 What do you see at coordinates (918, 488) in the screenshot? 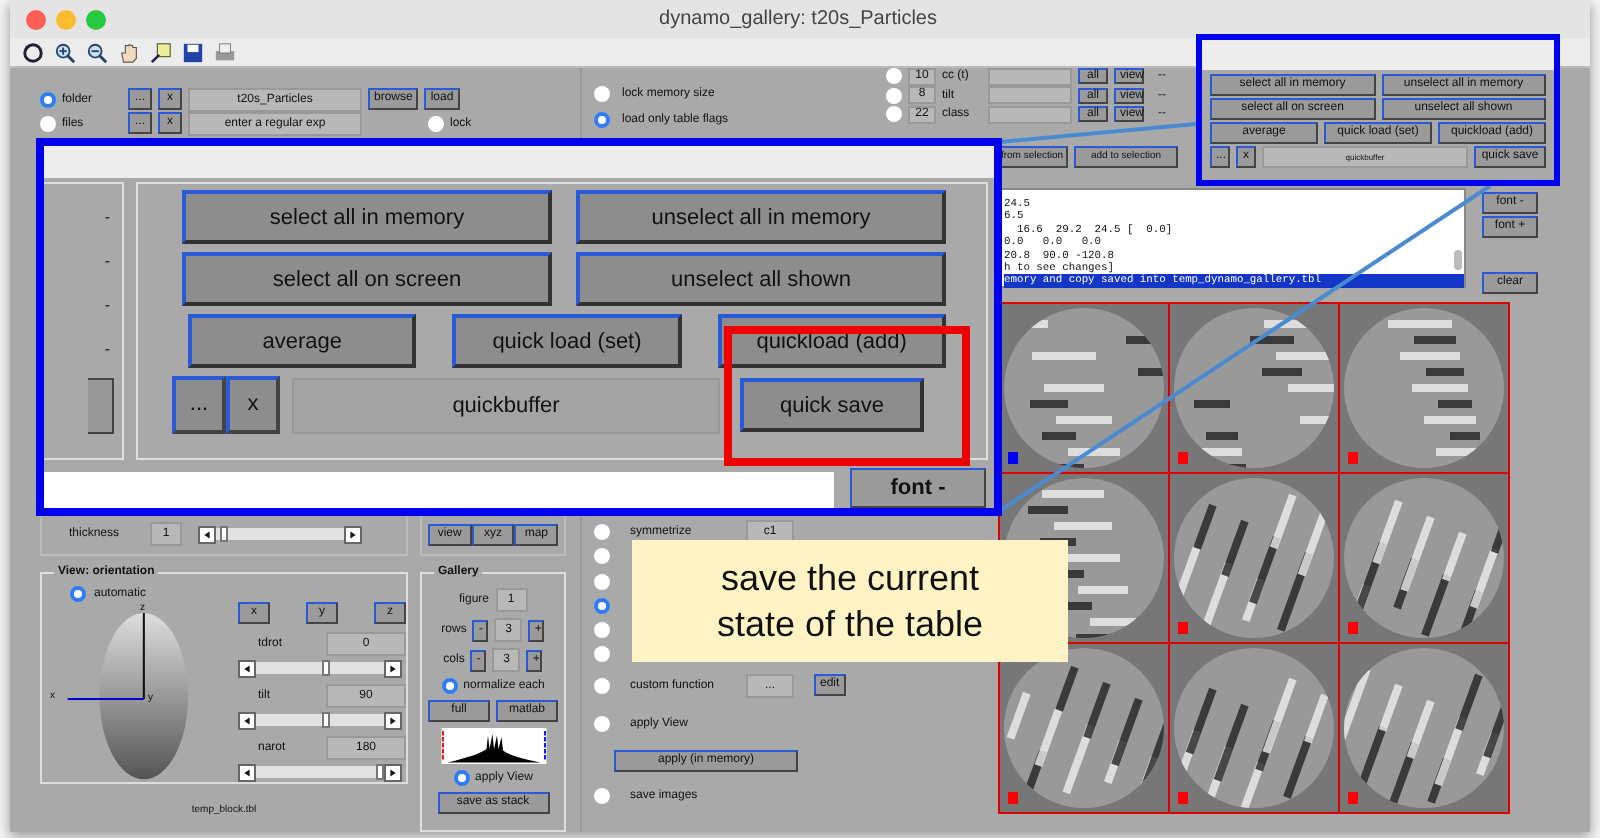
I see `font-button: font -` at bounding box center [918, 488].